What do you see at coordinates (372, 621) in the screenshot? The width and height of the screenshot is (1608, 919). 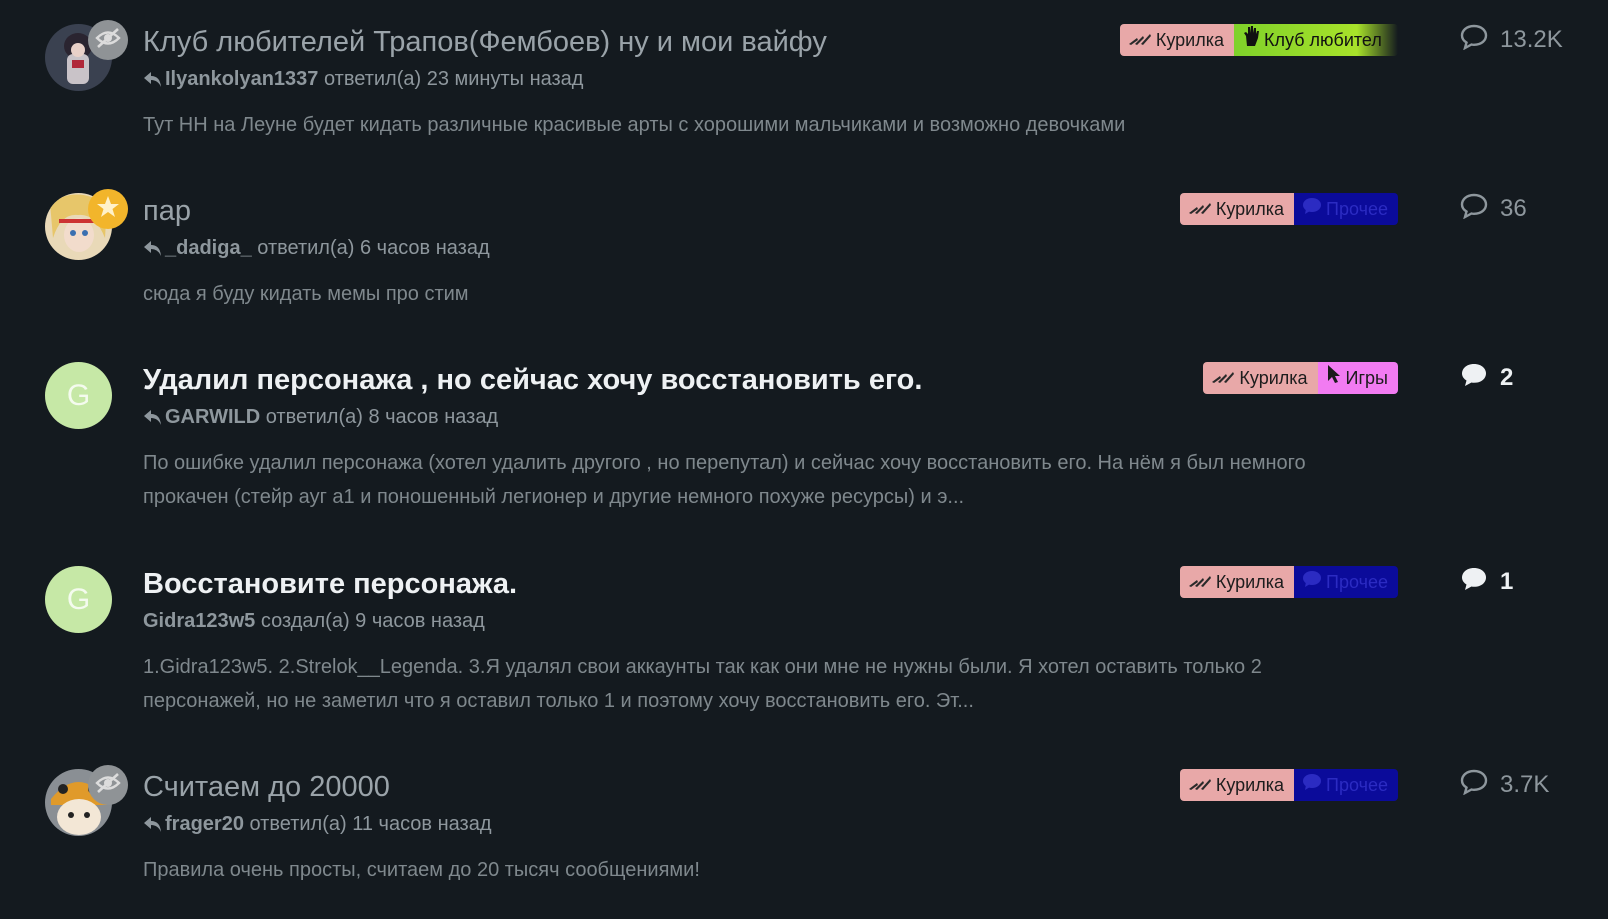 I see `activity-text: создал(а) 9 часов назад` at bounding box center [372, 621].